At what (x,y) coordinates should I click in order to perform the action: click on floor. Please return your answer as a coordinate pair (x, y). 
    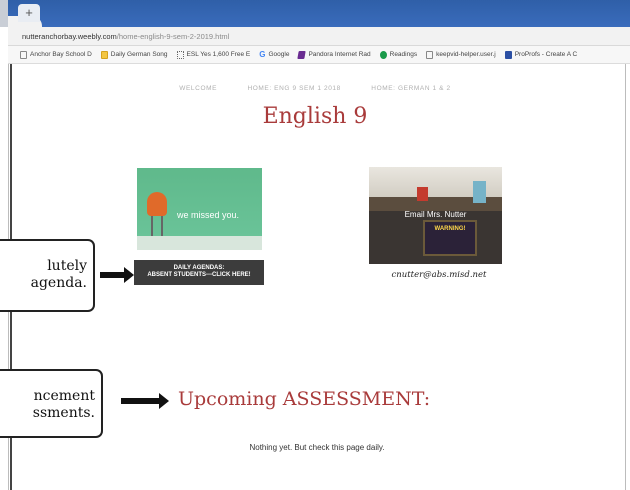
    Looking at the image, I should click on (199, 243).